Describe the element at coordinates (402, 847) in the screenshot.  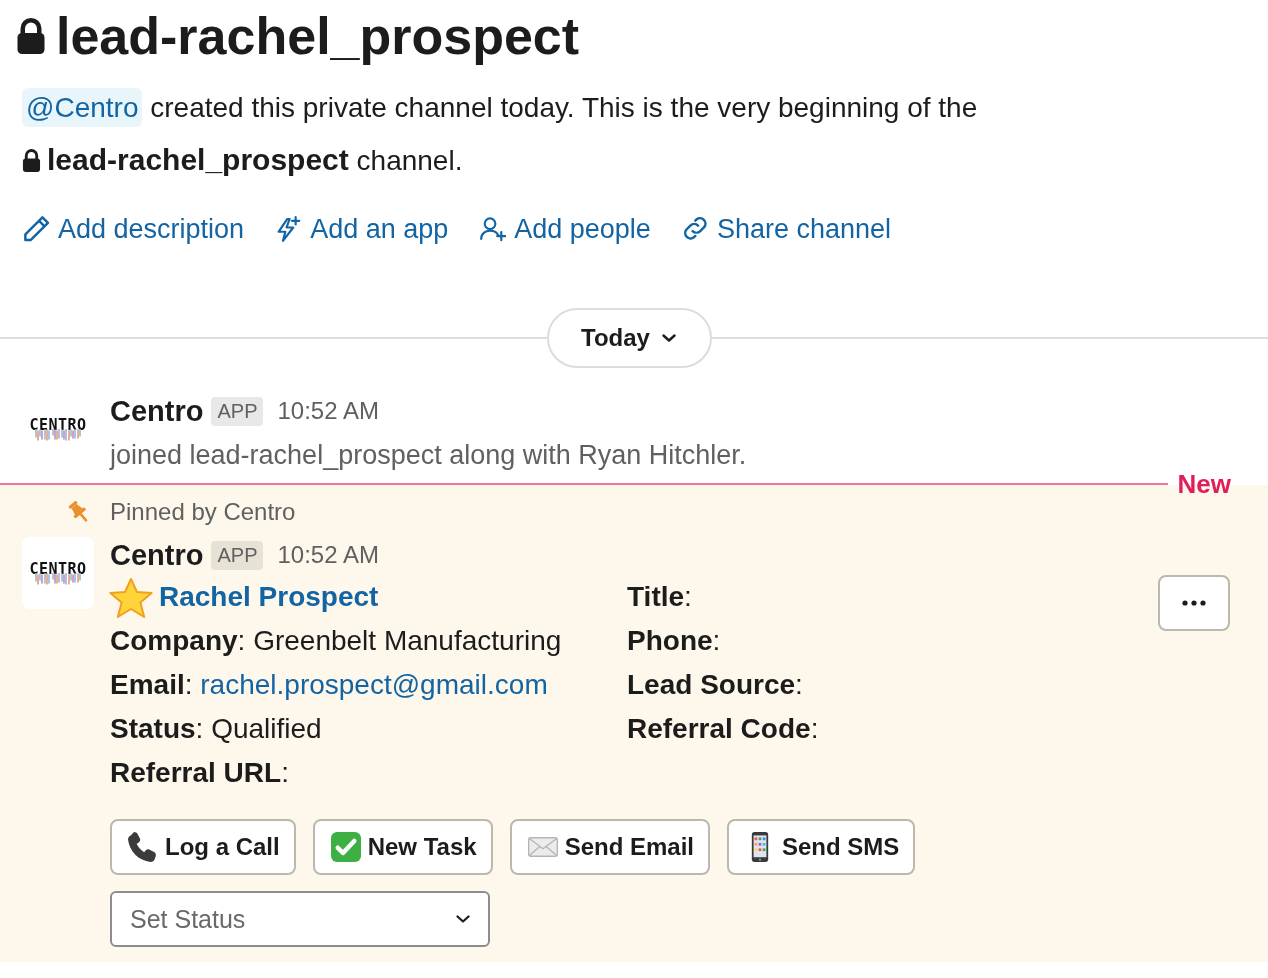
I see `action-button: New Task` at that location.